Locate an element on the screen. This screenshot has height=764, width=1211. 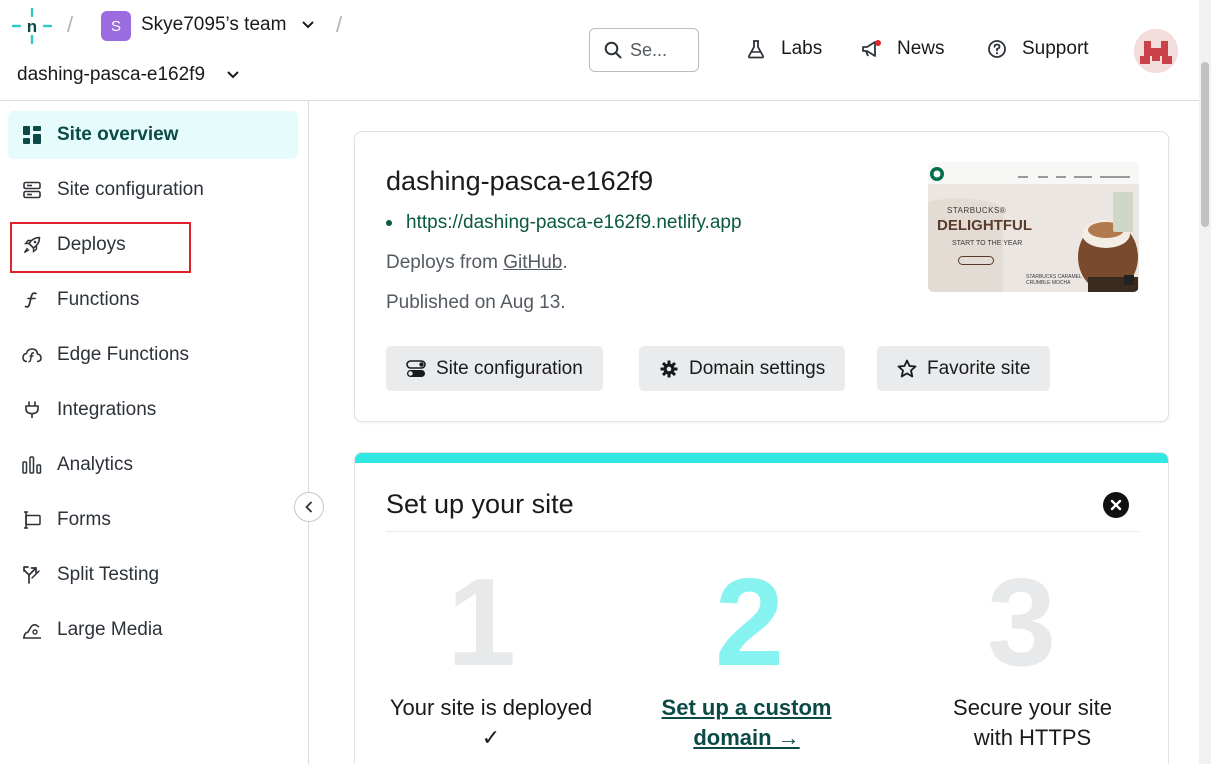
chevron-left-icon is located at coordinates (308, 507).